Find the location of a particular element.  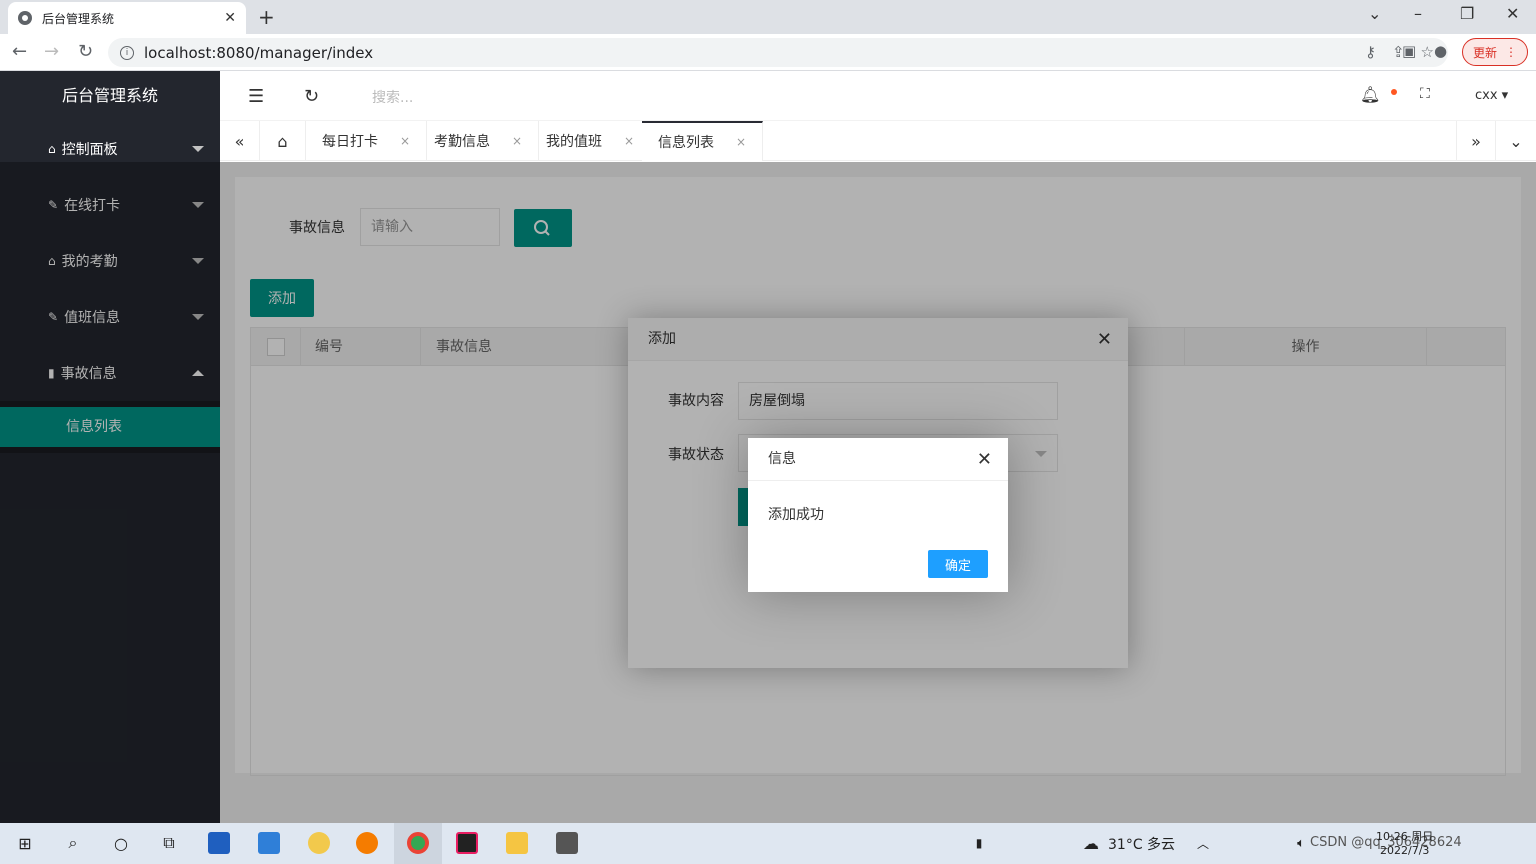

weather-icon: ☁ is located at coordinates (1091, 843).